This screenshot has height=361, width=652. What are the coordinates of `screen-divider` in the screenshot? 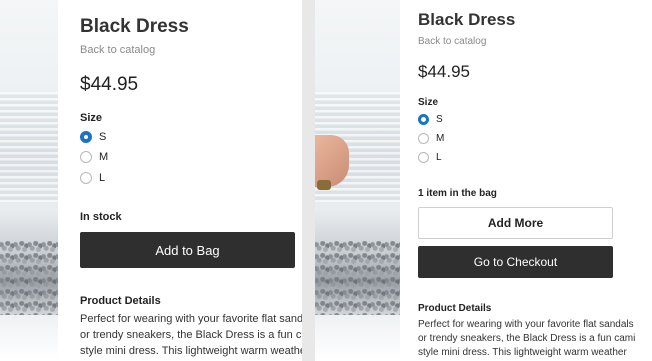 It's located at (308, 180).